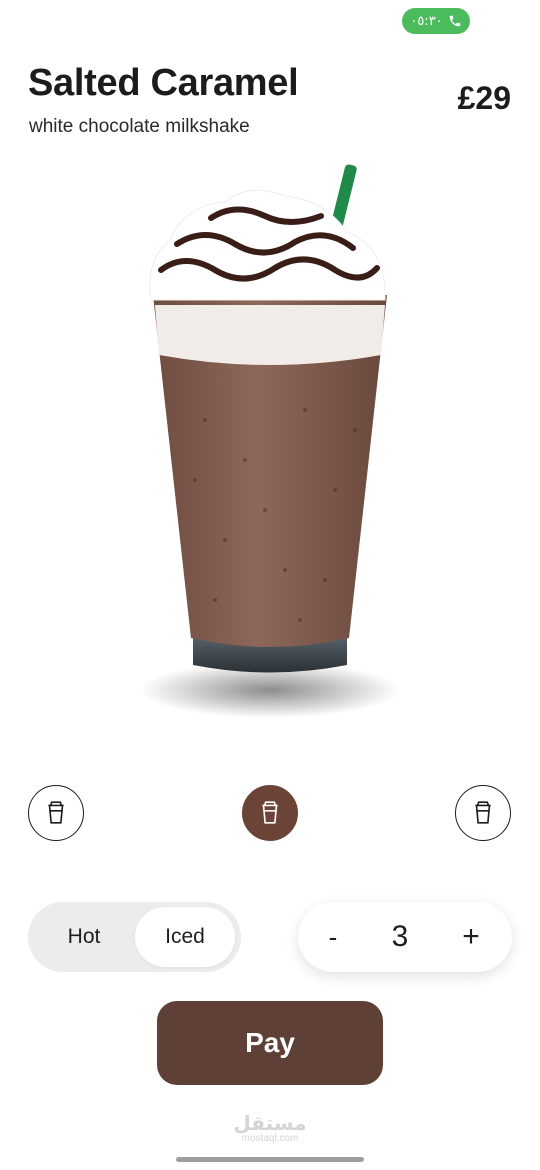 This screenshot has width=540, height=1170. I want to click on size-medium-button, so click(270, 813).